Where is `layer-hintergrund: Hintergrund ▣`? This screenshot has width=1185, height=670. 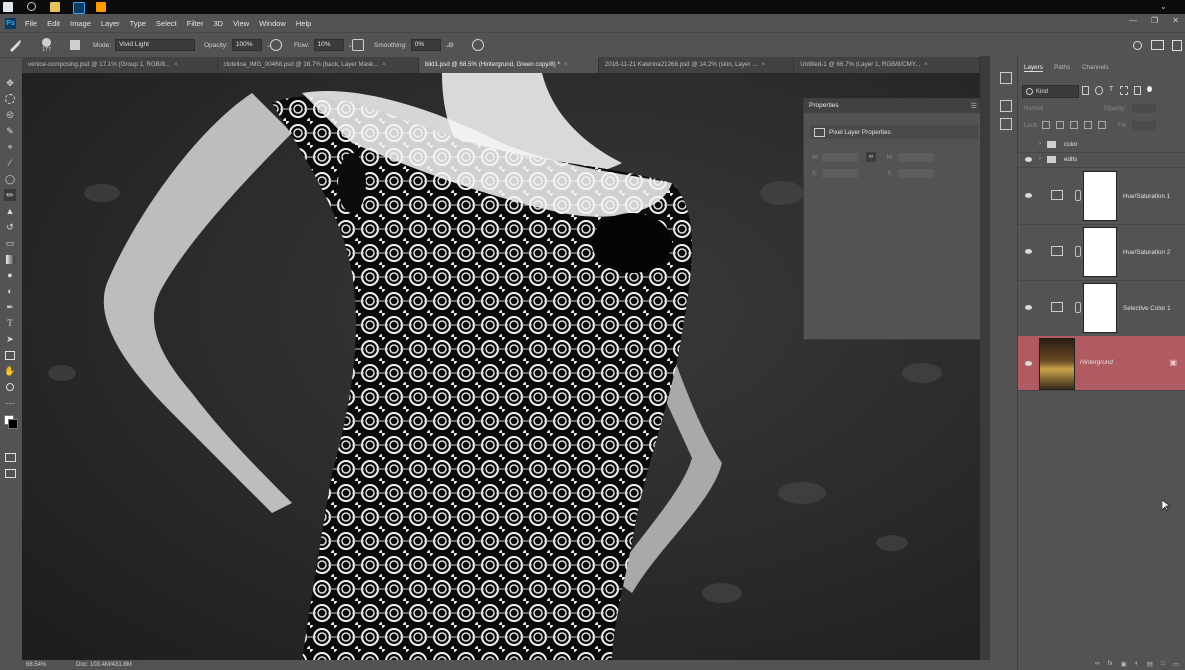 layer-hintergrund: Hintergrund ▣ is located at coordinates (1101, 363).